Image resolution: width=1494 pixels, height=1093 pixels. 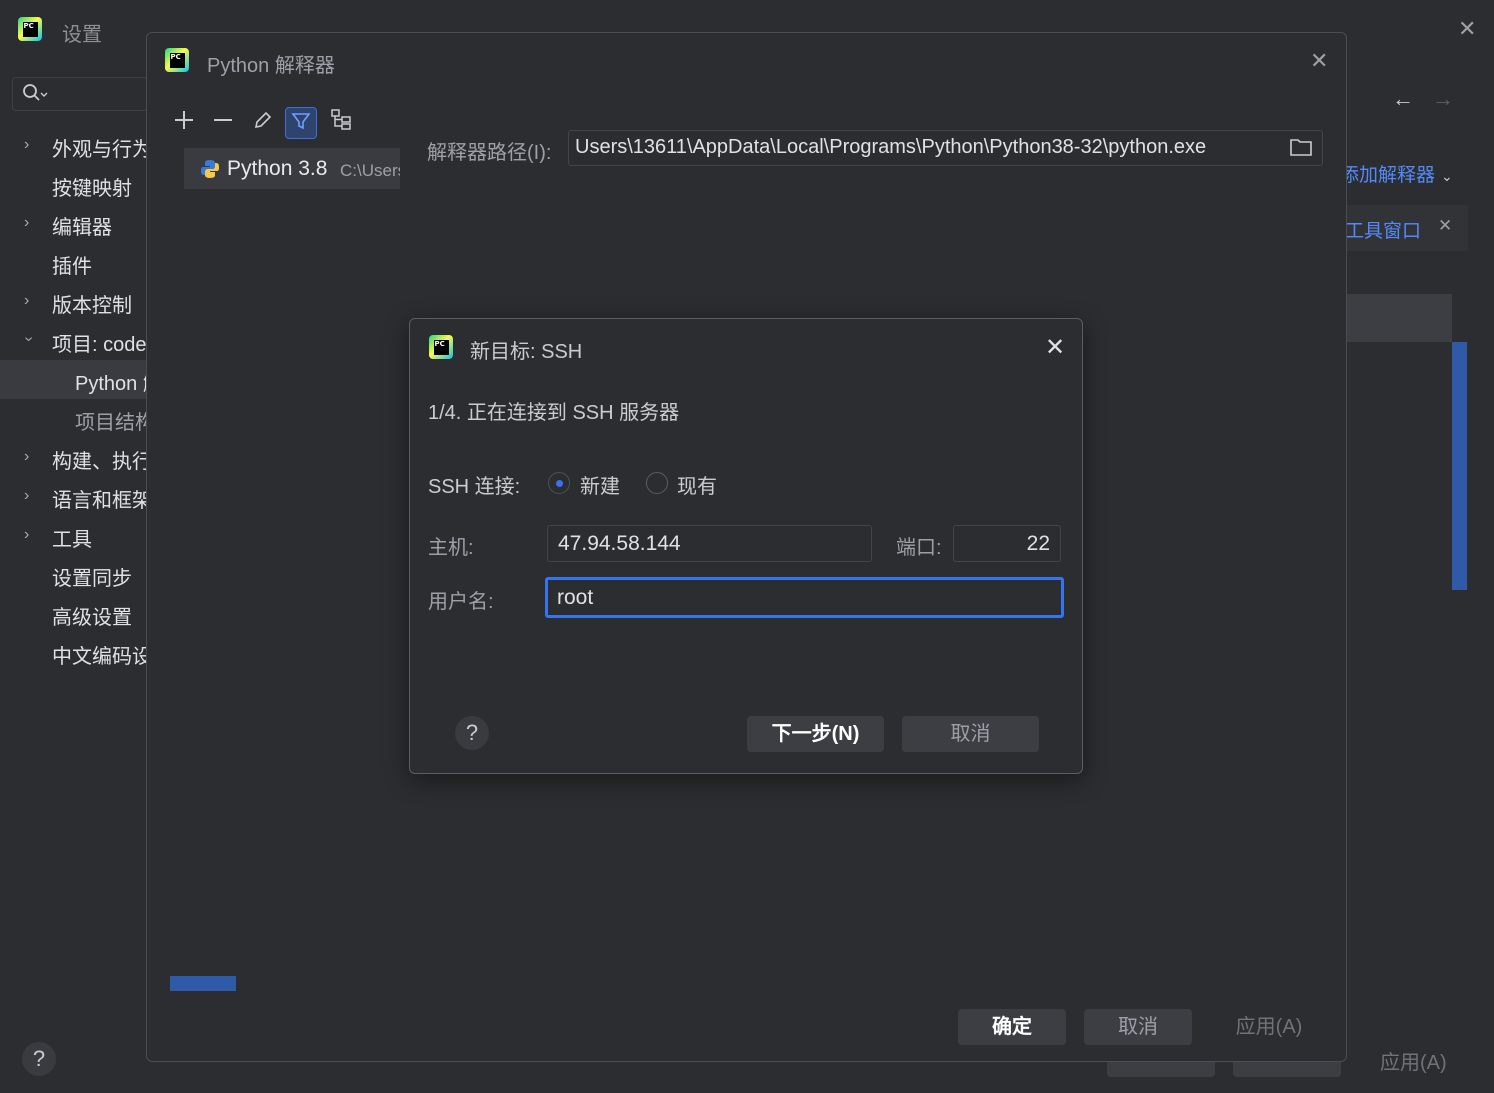 I want to click on radio-new-label: 新建, so click(x=600, y=484).